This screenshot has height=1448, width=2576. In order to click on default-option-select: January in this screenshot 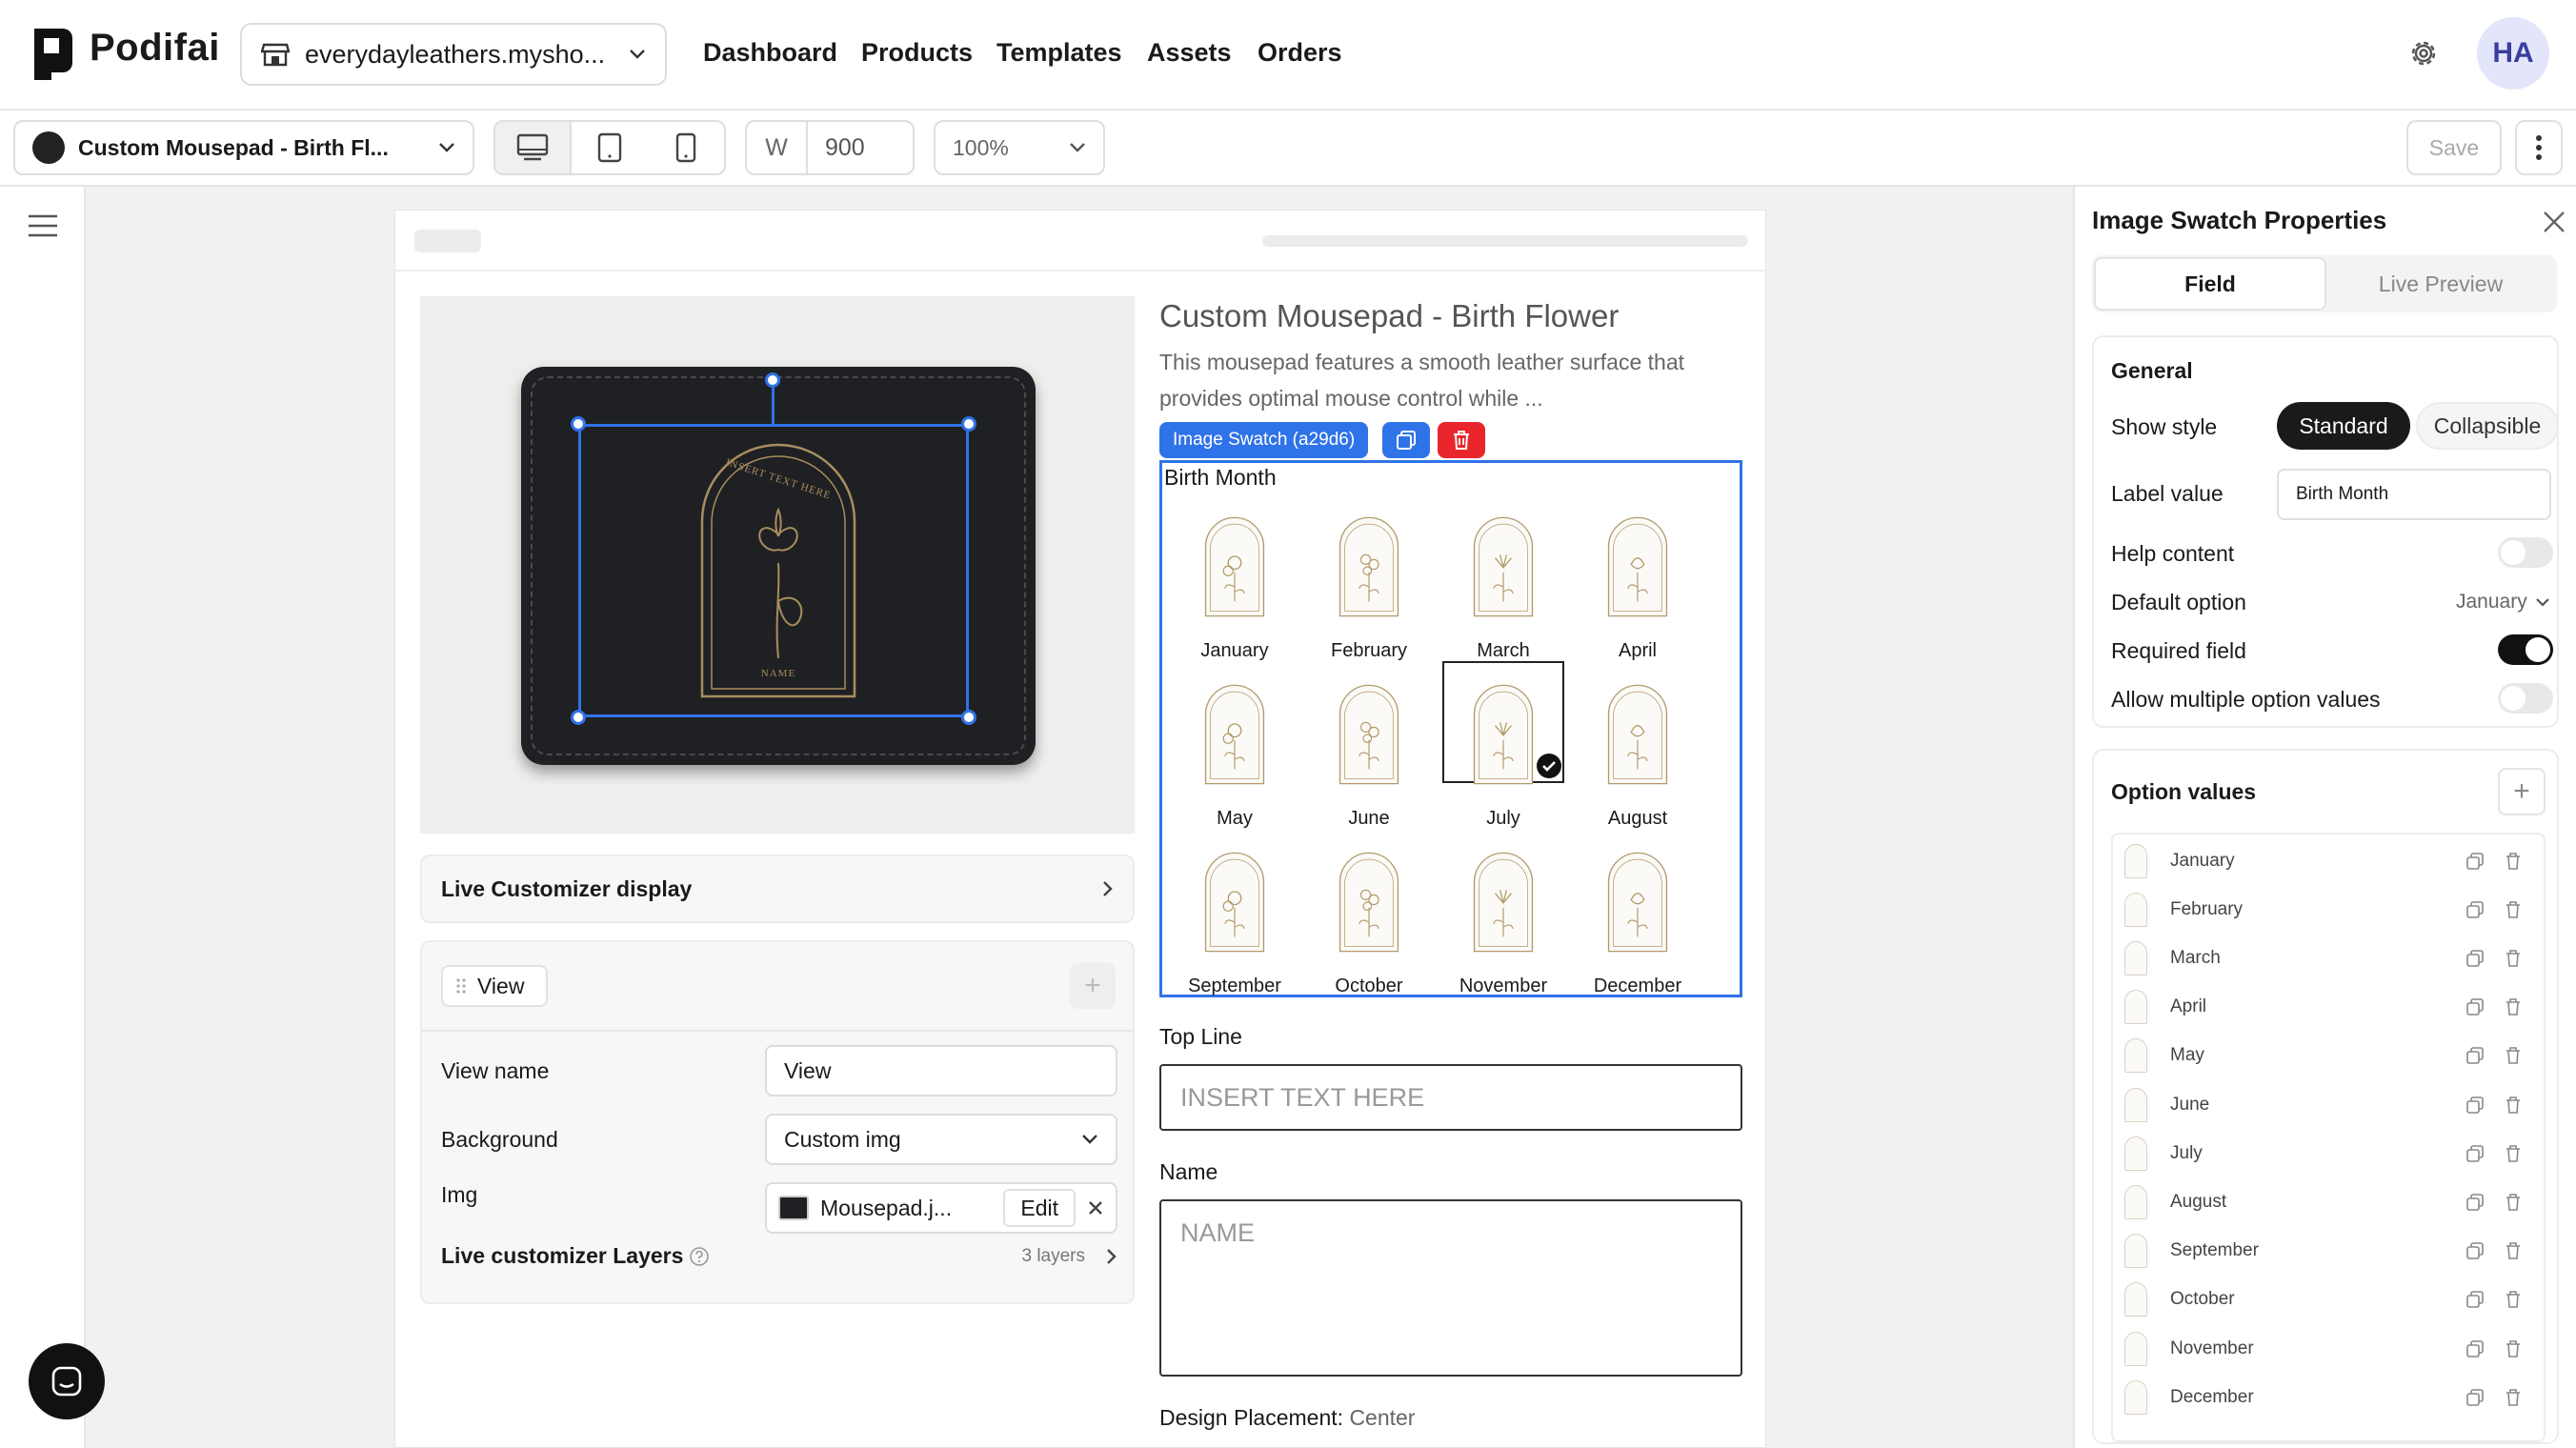, I will do `click(2503, 602)`.